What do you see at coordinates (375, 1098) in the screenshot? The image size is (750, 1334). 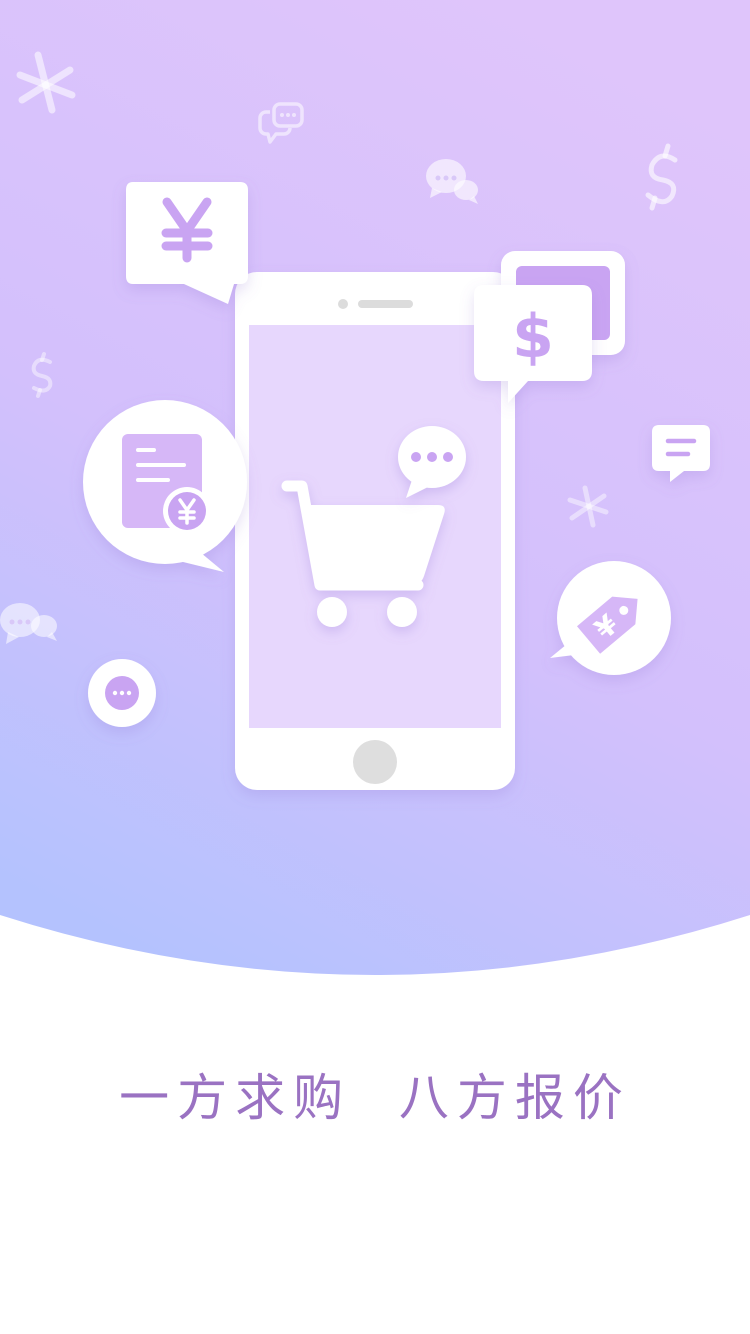 I see `tagline: 一方求购 八方报价` at bounding box center [375, 1098].